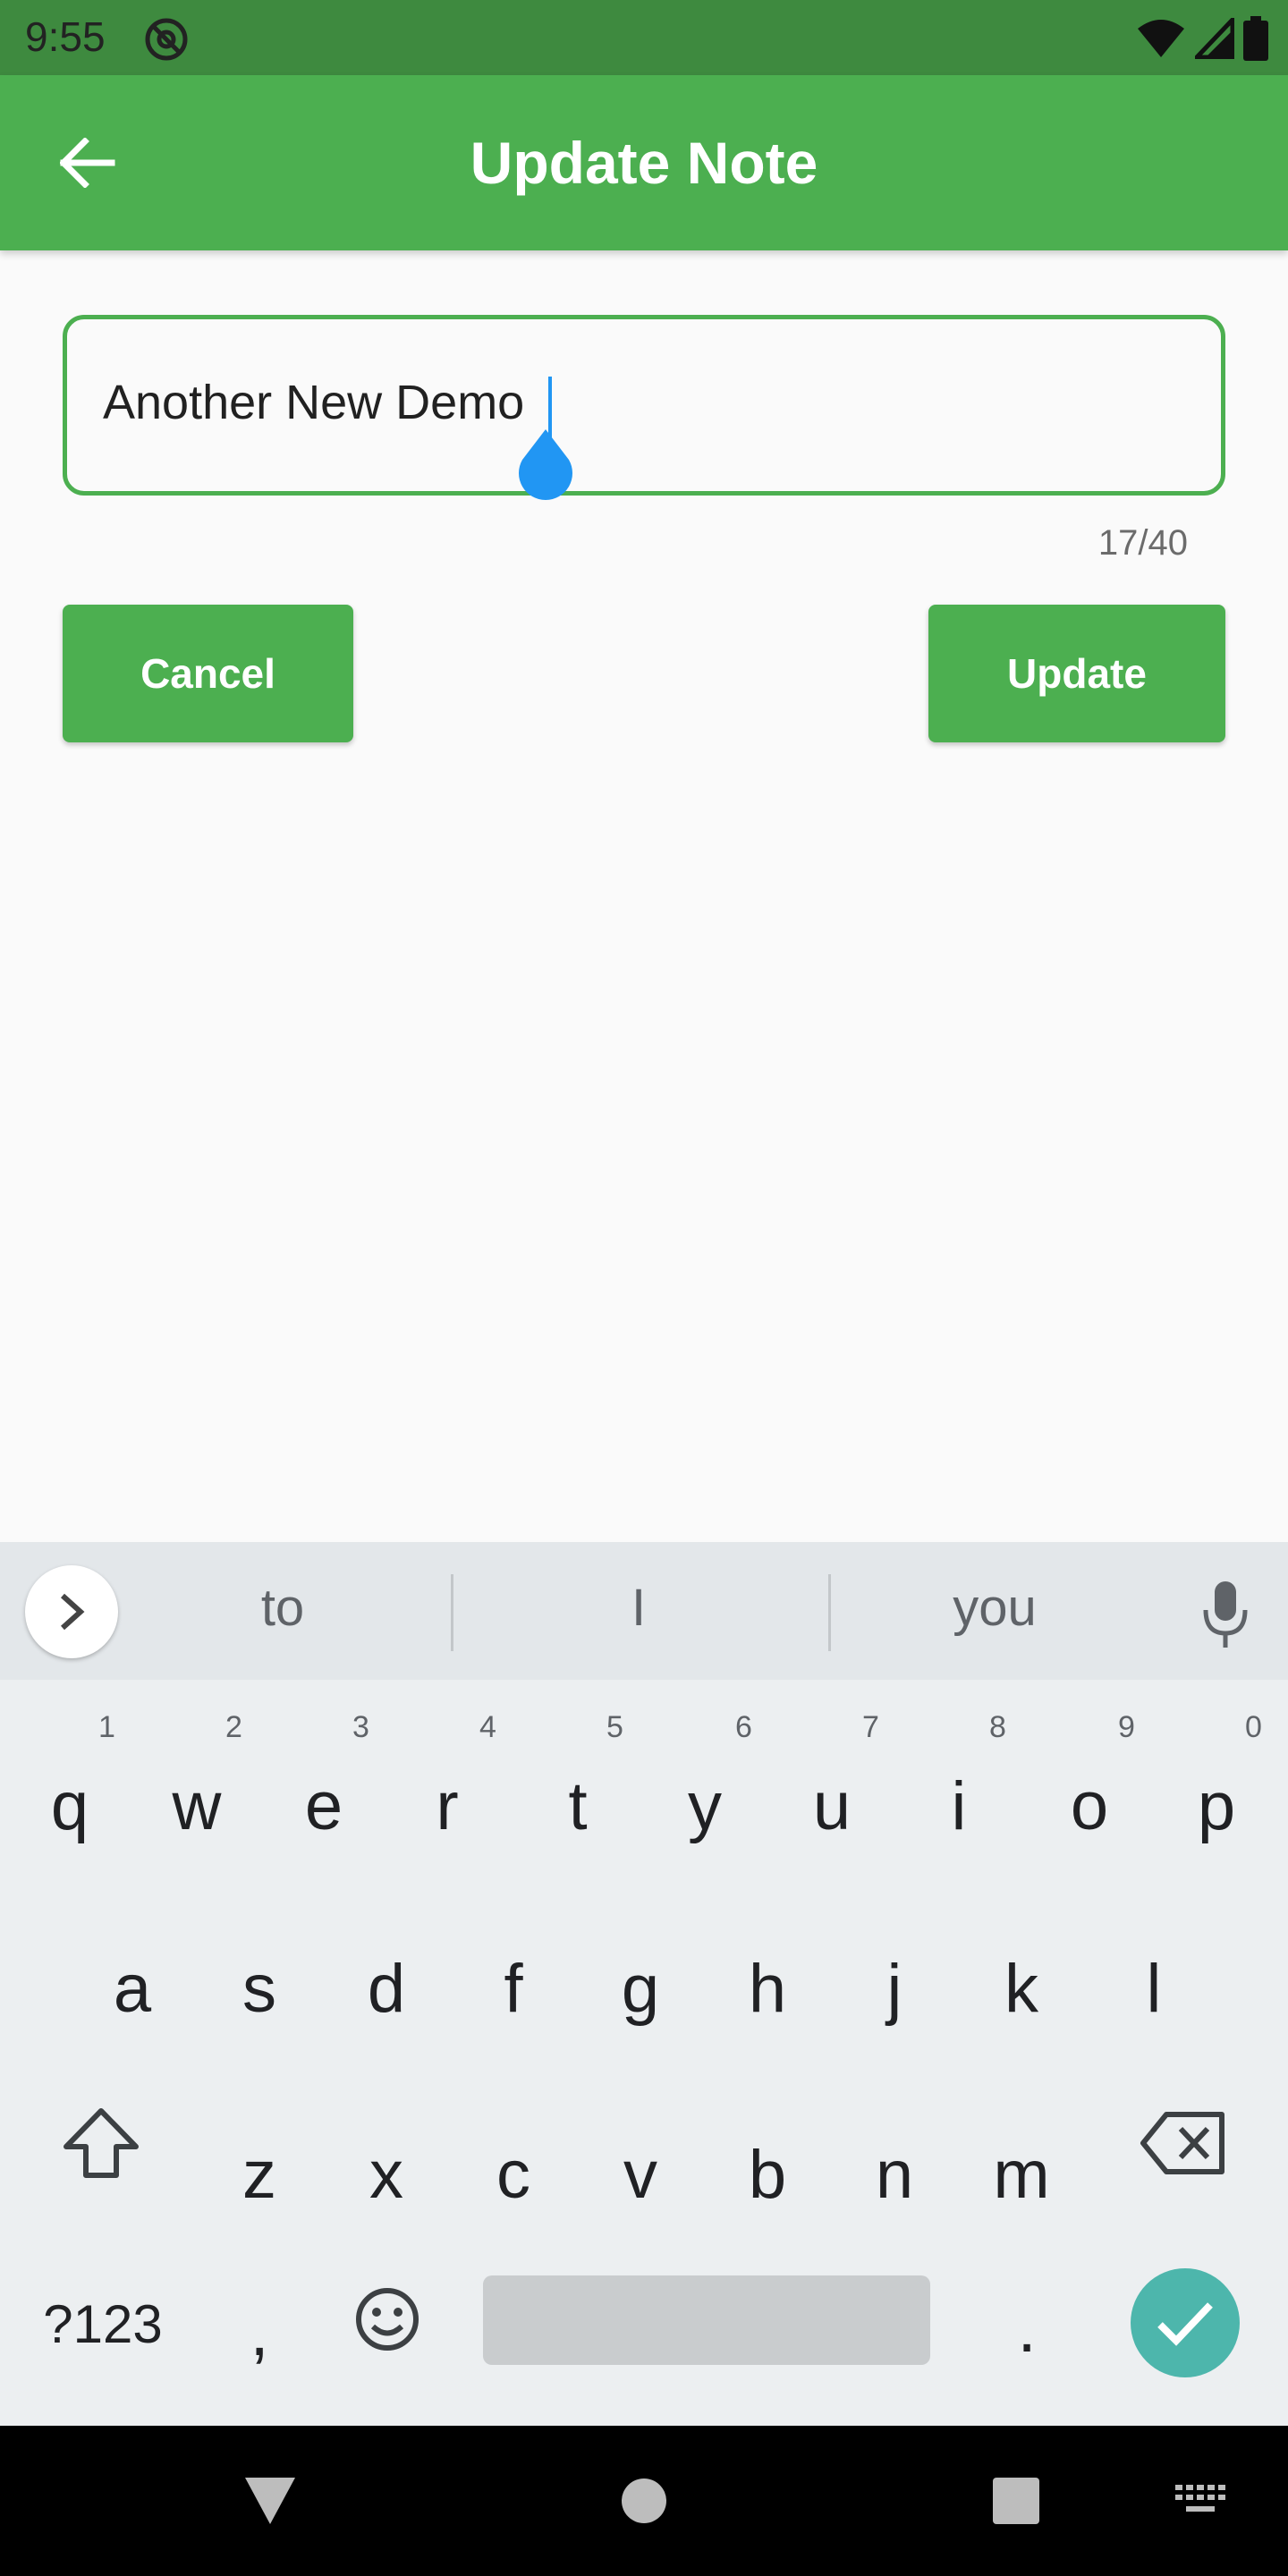 The height and width of the screenshot is (2576, 1288). Describe the element at coordinates (577, 1806) in the screenshot. I see `key-t: t` at that location.